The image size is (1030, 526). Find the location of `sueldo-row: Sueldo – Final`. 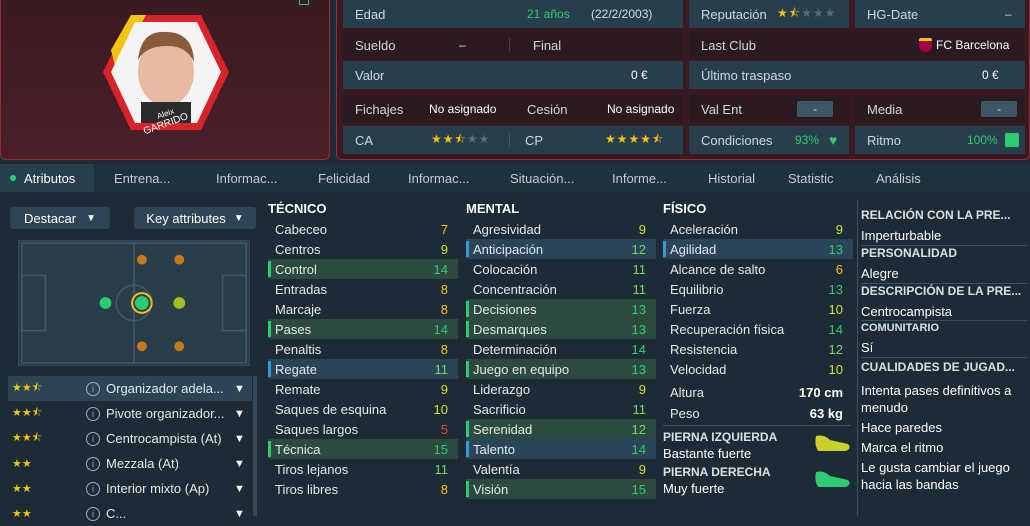

sueldo-row: Sueldo – Final is located at coordinates (513, 45).